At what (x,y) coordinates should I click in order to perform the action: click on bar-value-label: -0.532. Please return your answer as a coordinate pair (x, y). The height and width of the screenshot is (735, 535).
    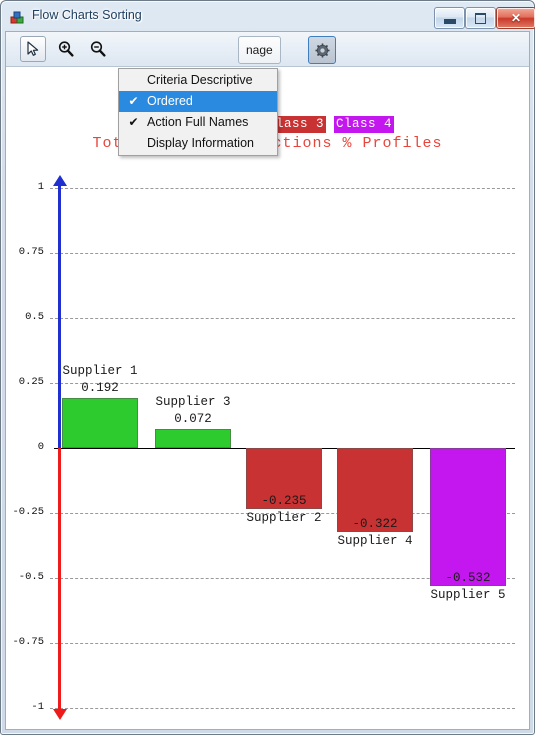
    Looking at the image, I should click on (468, 578).